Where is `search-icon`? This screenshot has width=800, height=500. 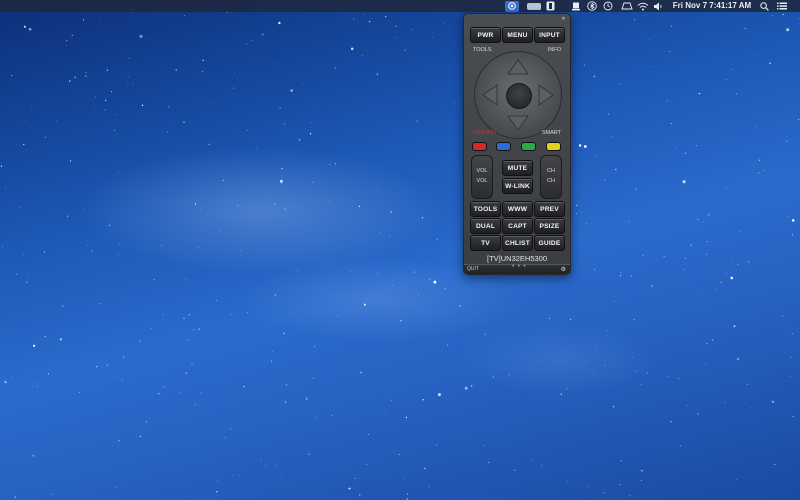
search-icon is located at coordinates (764, 6).